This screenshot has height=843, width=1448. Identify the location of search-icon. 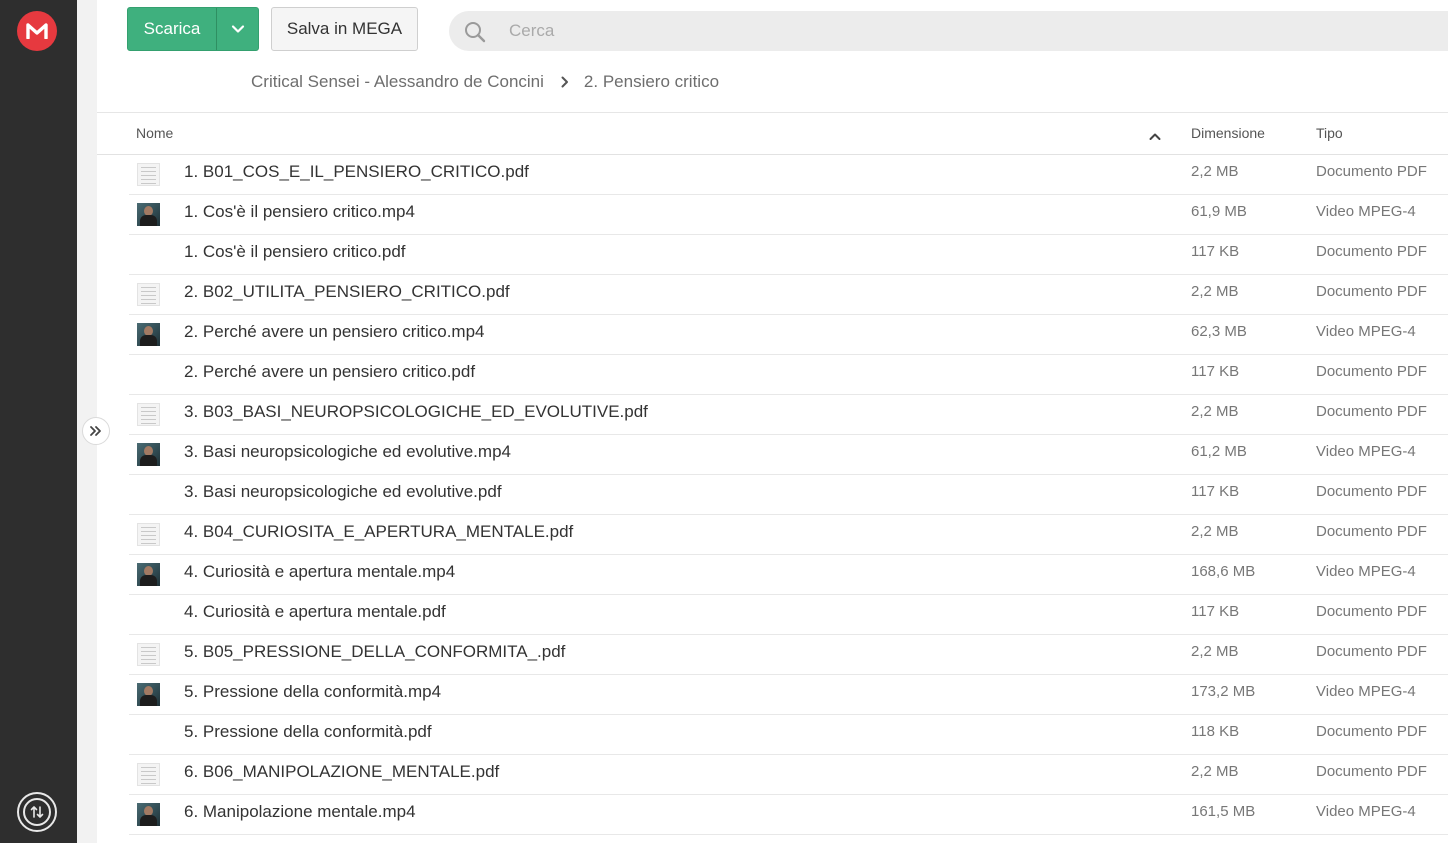
(475, 34).